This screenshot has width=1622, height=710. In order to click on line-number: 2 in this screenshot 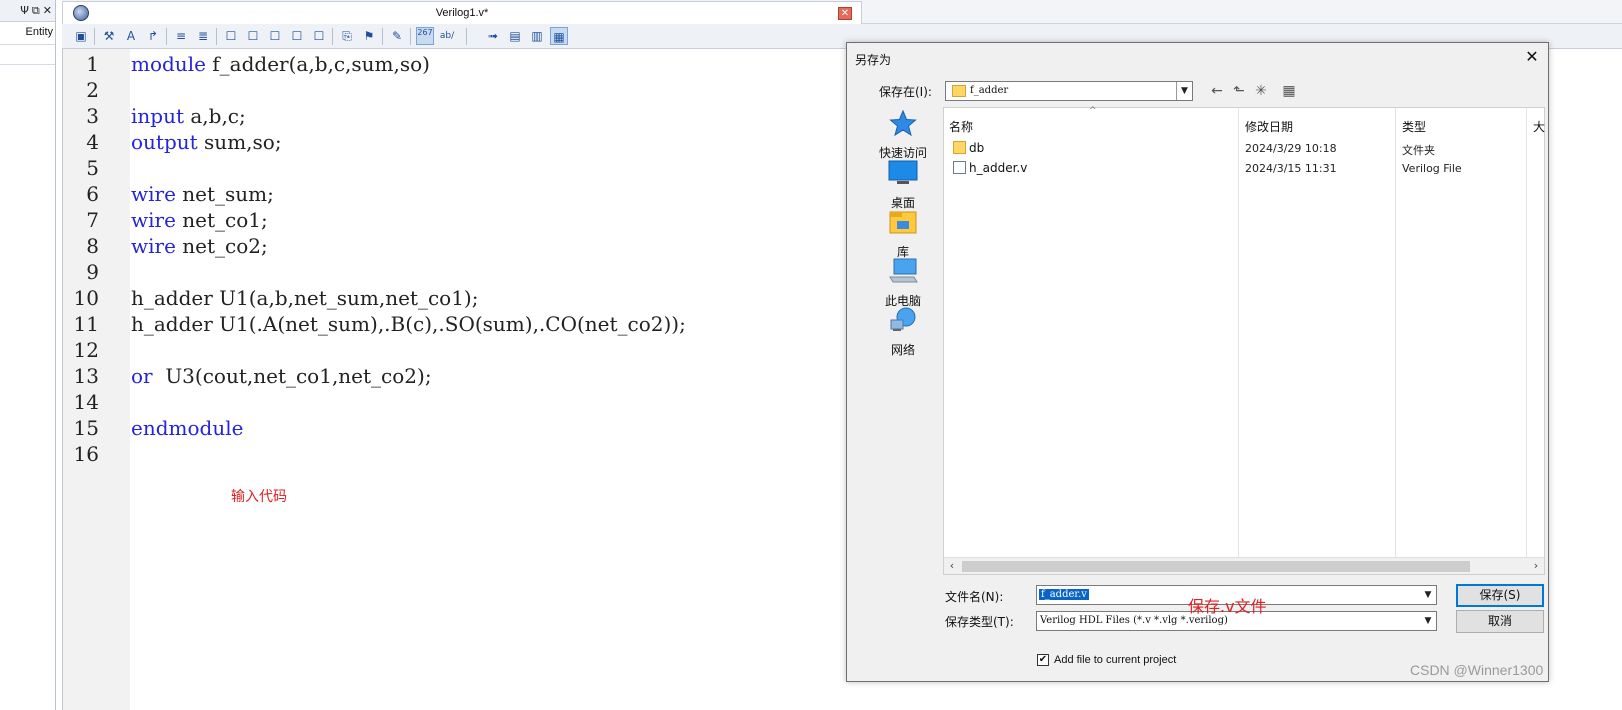, I will do `click(92, 90)`.